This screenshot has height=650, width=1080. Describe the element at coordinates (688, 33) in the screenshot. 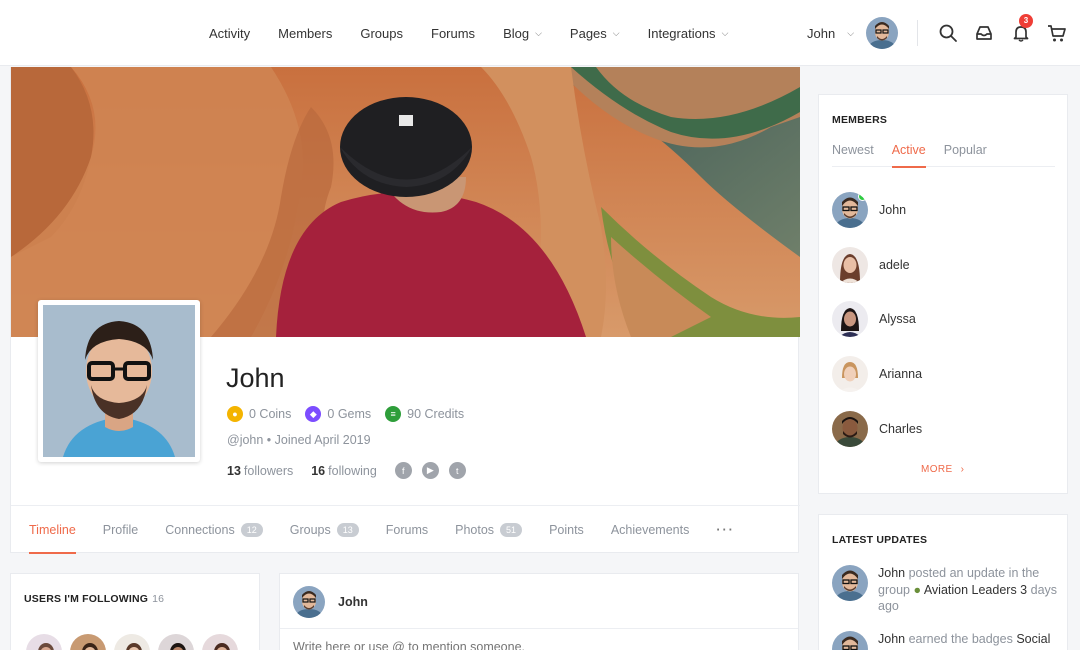

I see `nav-integrations: Integrations ⌵` at that location.